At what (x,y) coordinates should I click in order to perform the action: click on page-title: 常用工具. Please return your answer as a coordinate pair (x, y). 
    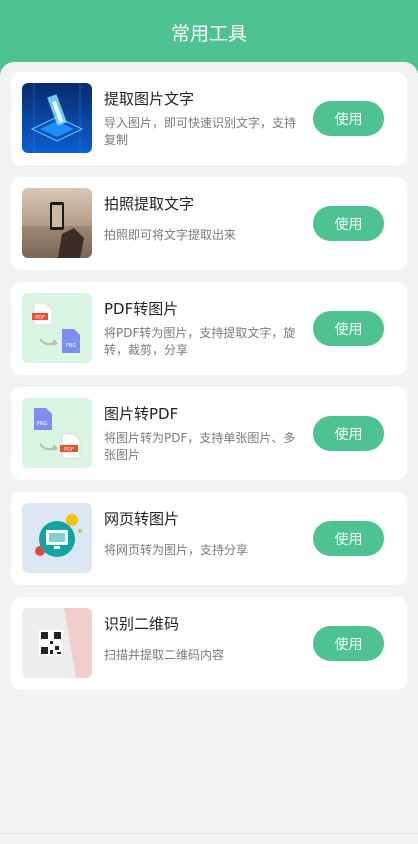
    Looking at the image, I should click on (208, 33).